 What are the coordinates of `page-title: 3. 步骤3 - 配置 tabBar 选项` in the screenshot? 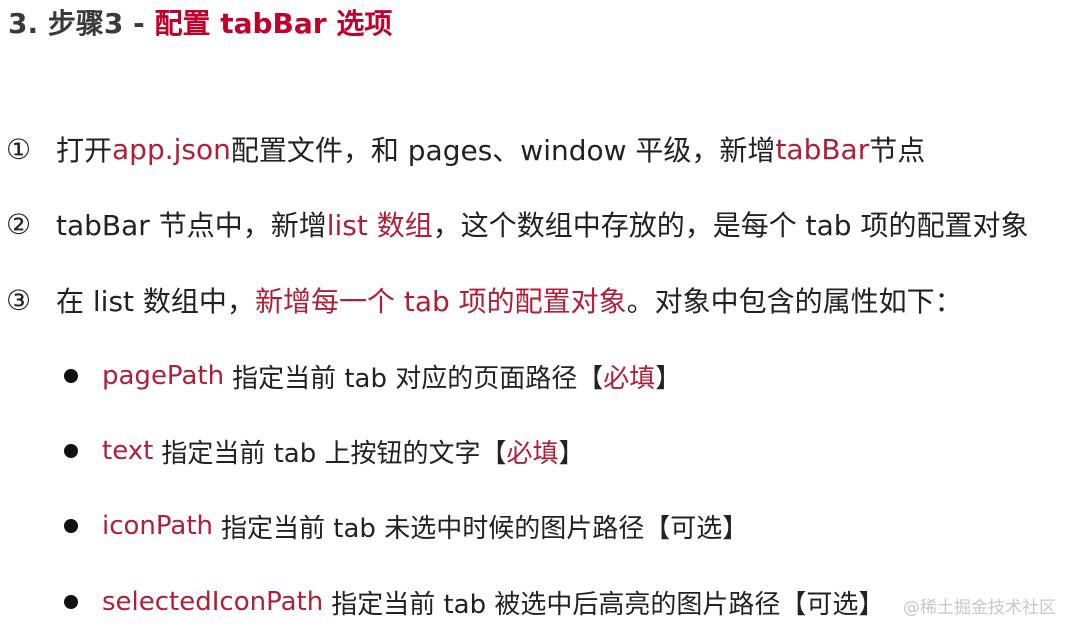 It's located at (200, 24).